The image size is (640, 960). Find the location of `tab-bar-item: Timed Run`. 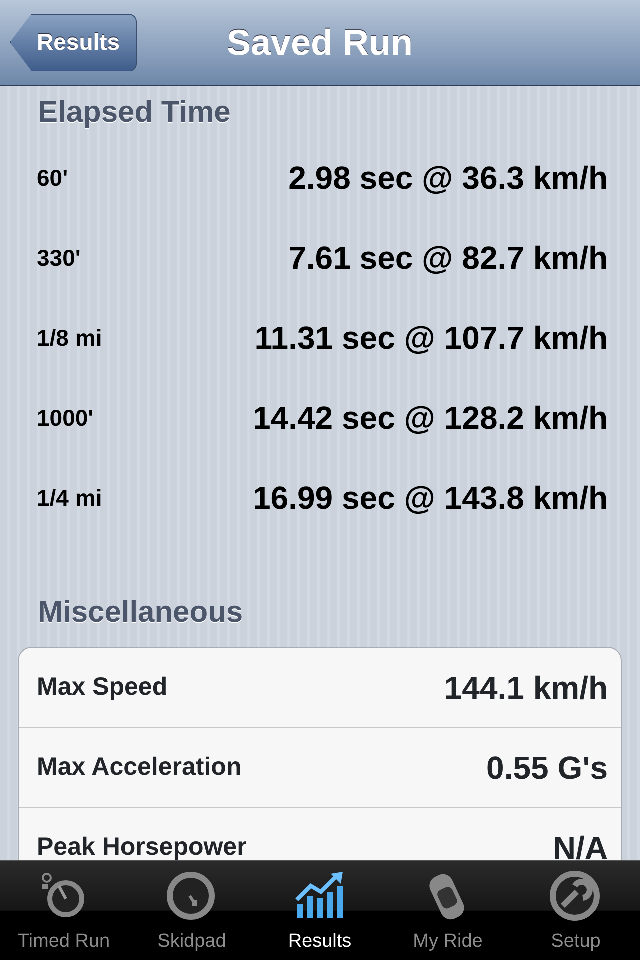

tab-bar-item: Timed Run is located at coordinates (64, 910).